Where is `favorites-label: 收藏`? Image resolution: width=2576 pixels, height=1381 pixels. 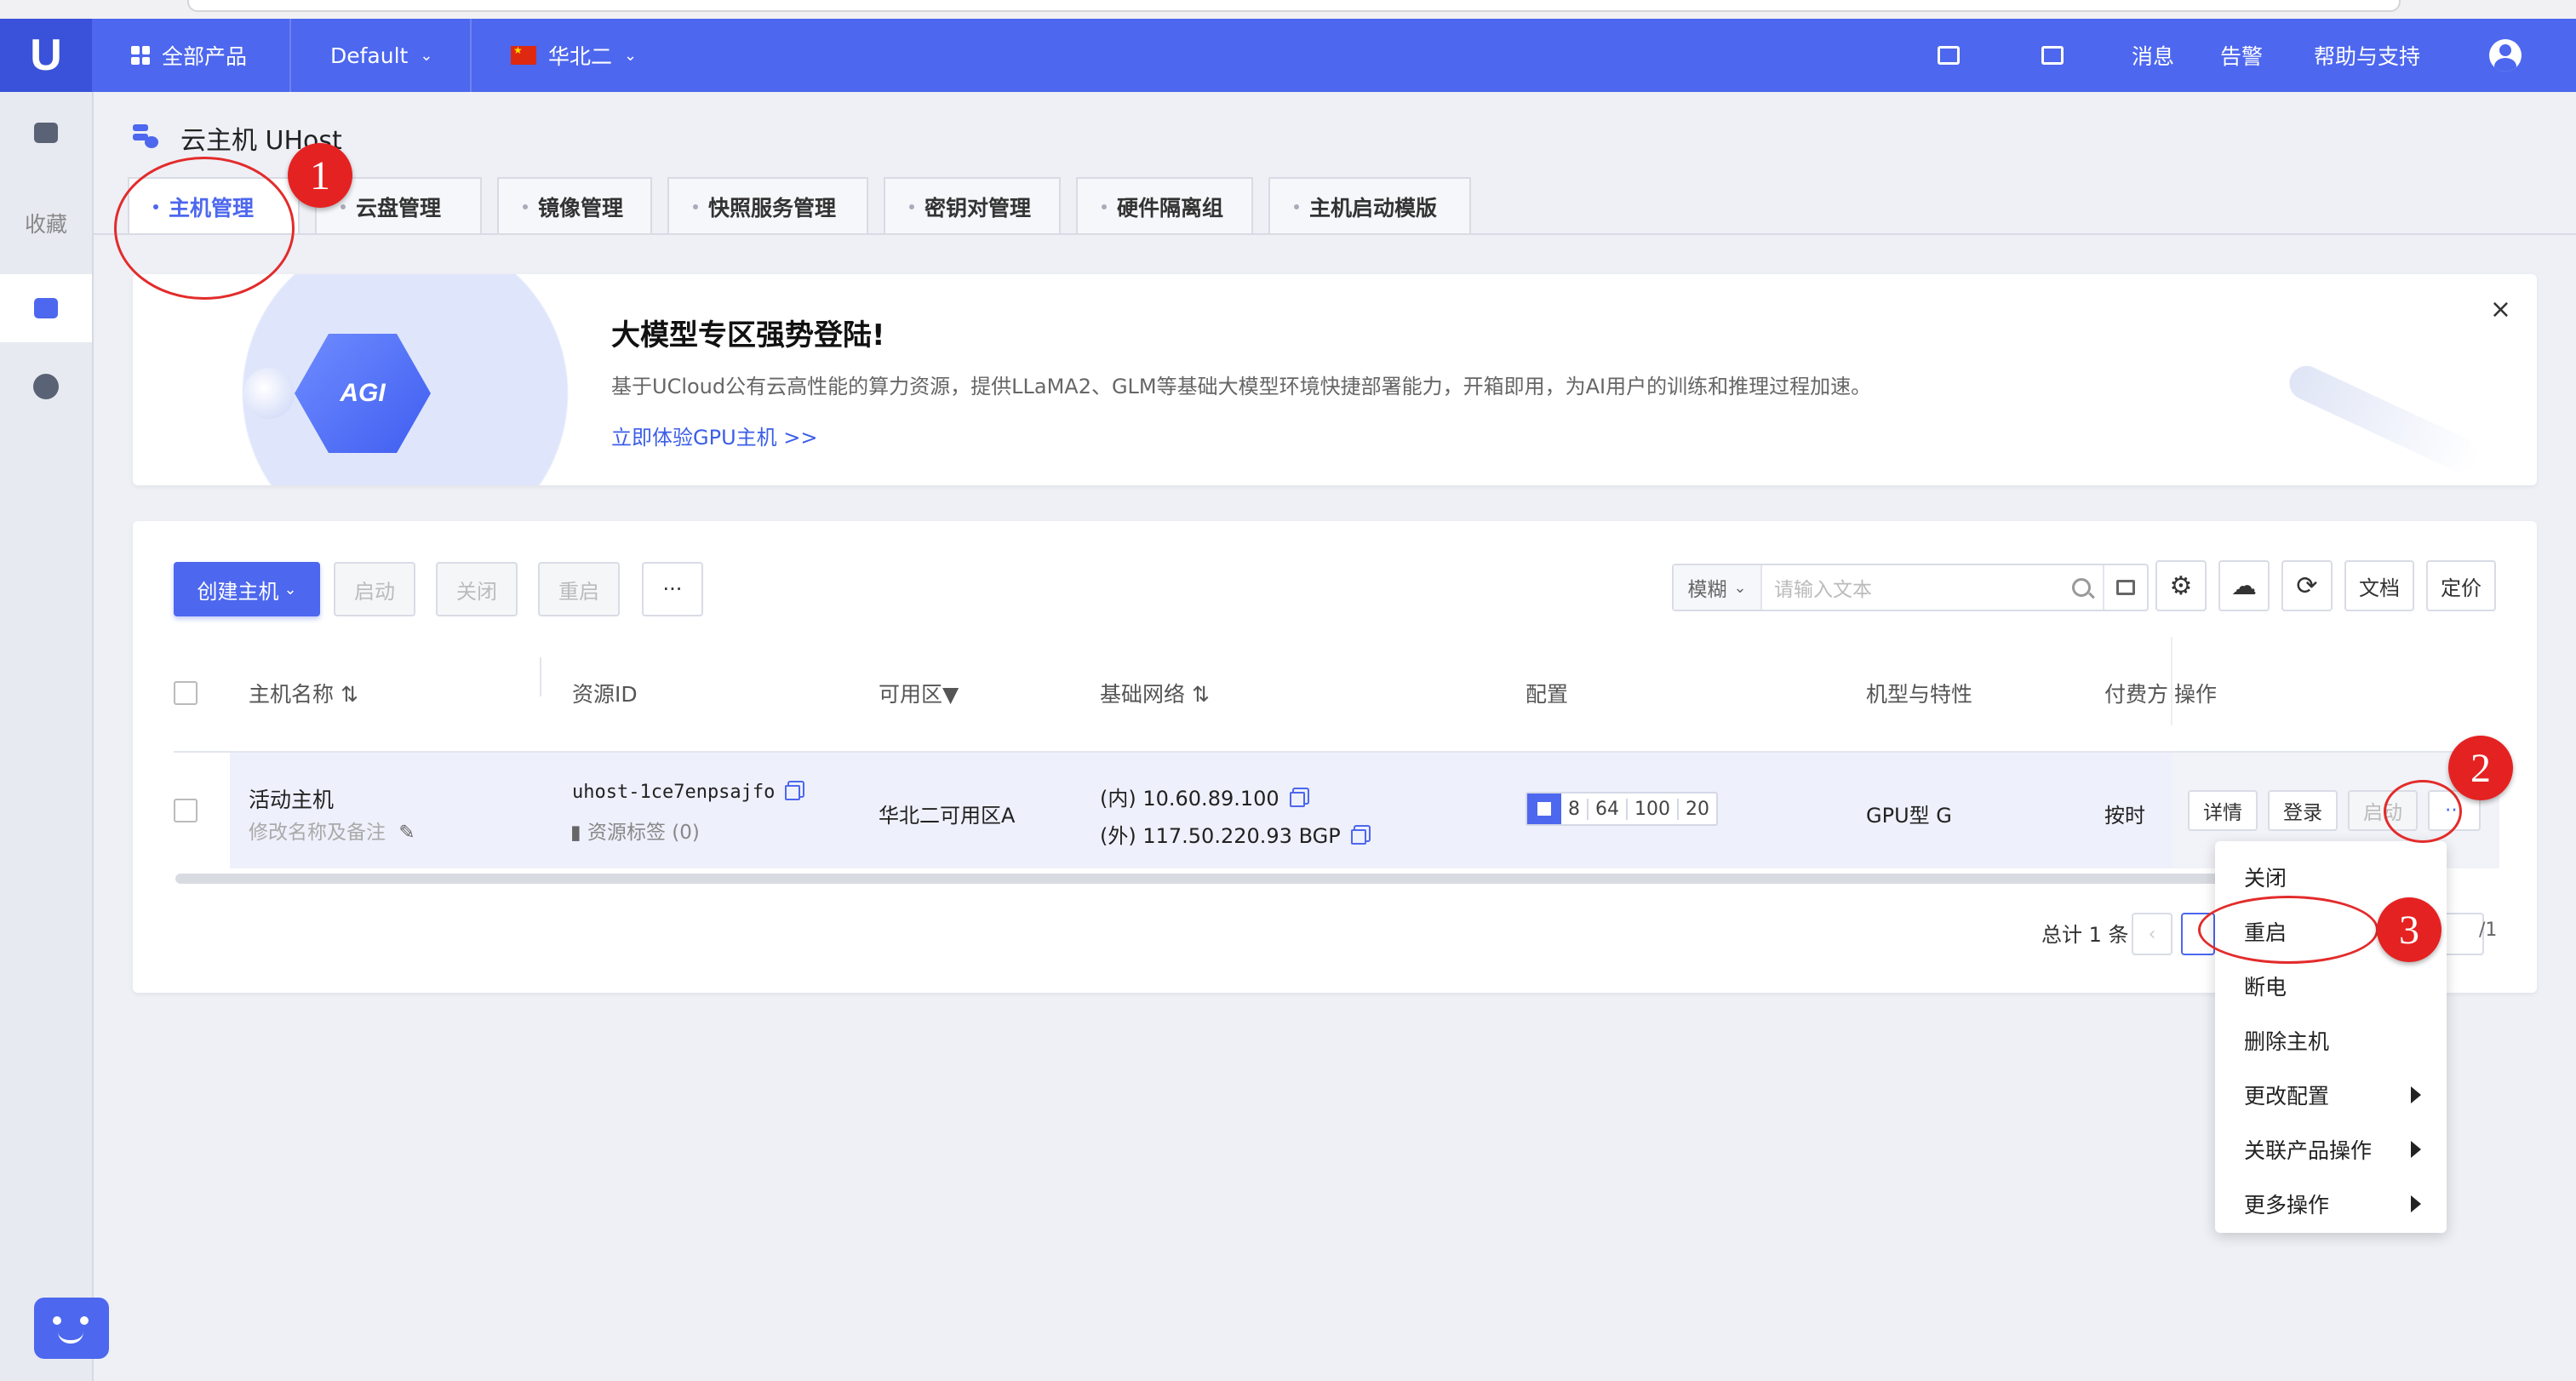 favorites-label: 收藏 is located at coordinates (46, 224).